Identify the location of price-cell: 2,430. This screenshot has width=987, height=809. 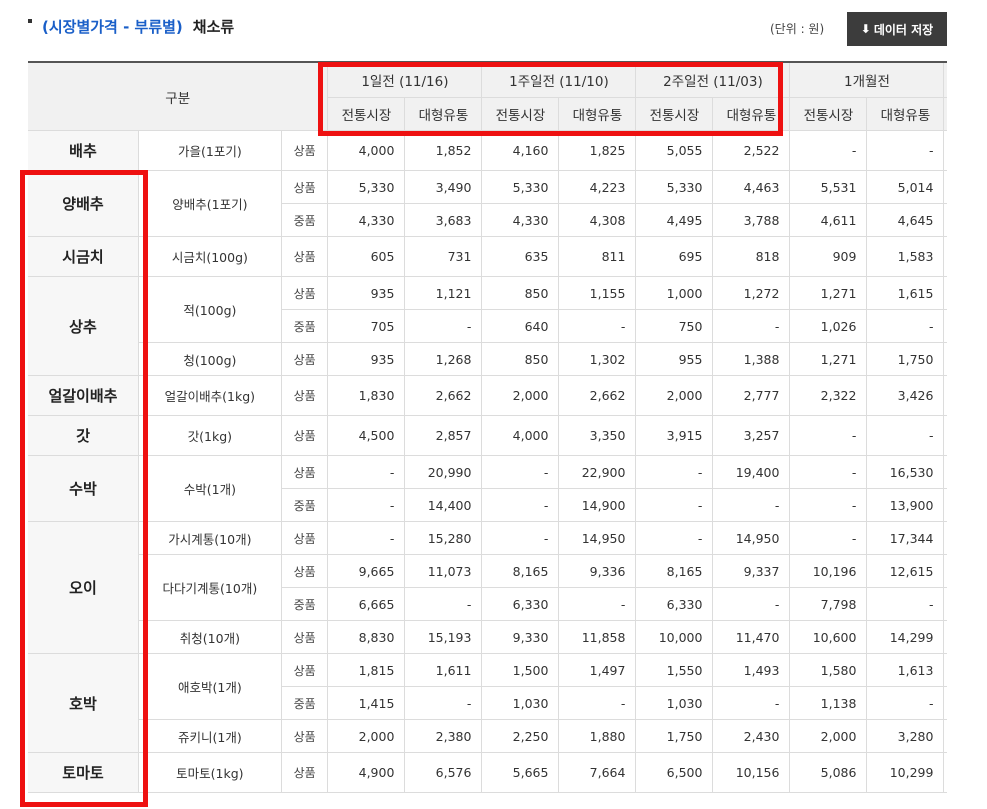
(751, 736).